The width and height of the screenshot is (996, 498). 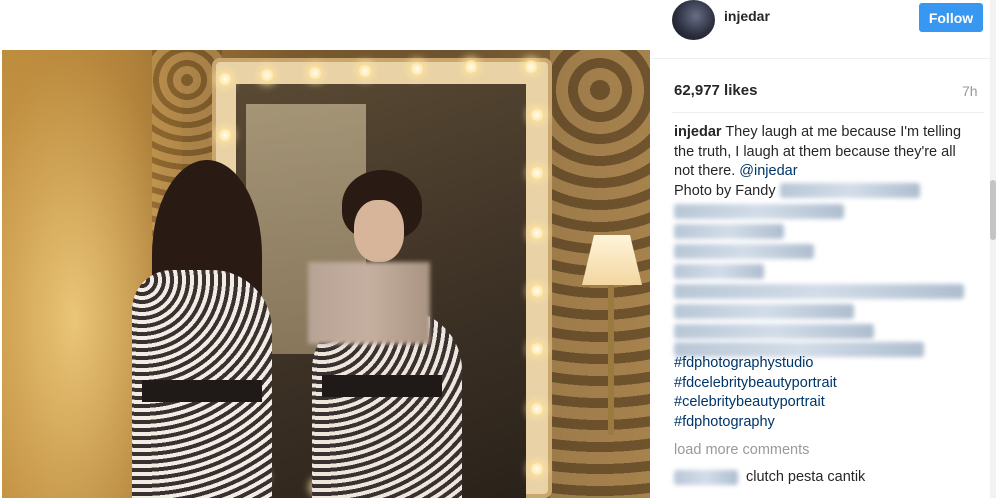 I want to click on reflection-face, so click(x=379, y=231).